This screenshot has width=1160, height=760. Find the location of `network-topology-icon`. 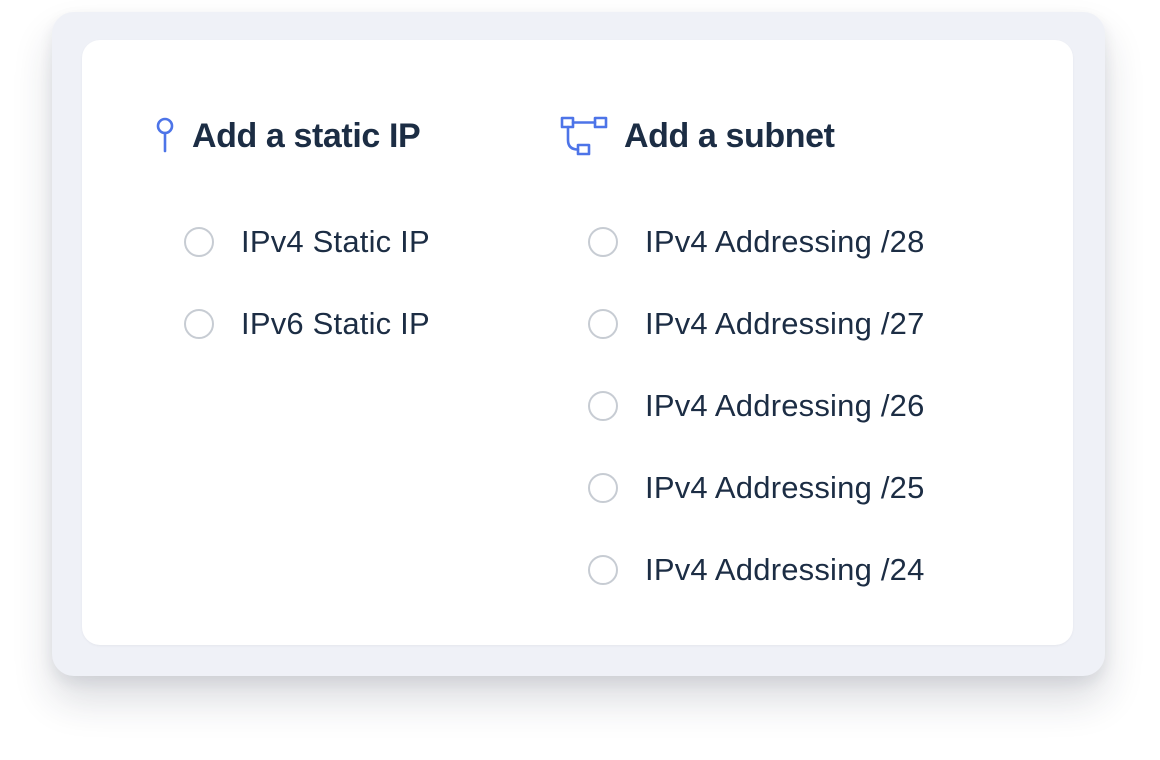

network-topology-icon is located at coordinates (585, 136).